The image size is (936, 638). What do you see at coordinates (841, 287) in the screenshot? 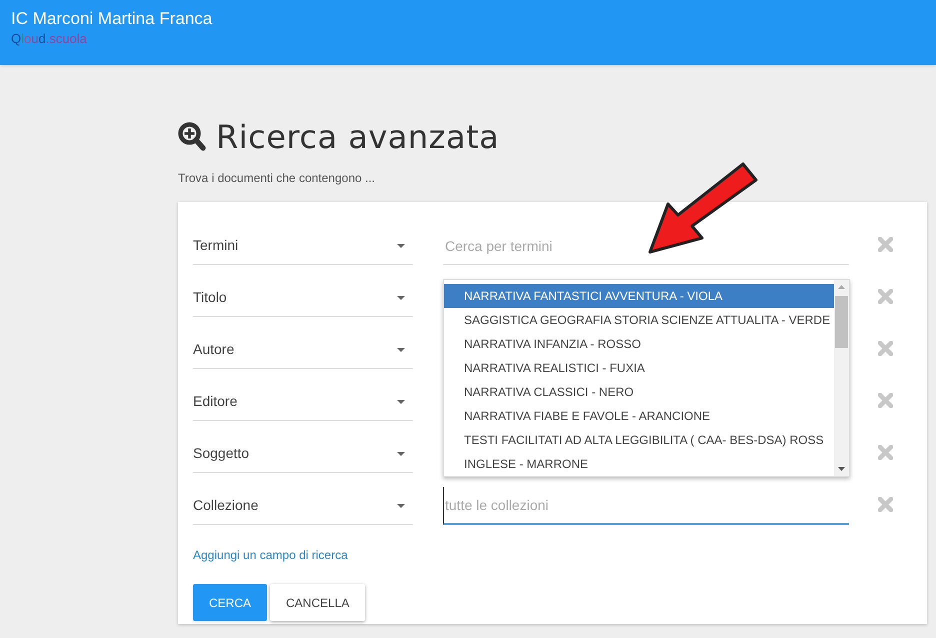
I see `scroll-up-icon` at bounding box center [841, 287].